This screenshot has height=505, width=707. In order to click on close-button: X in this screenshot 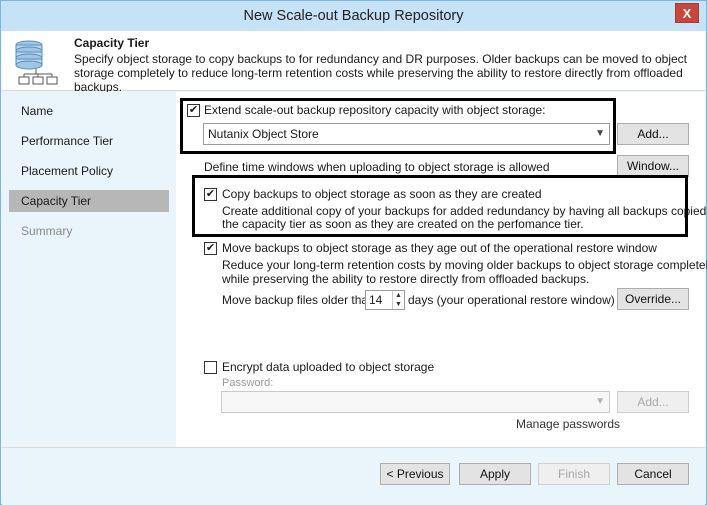, I will do `click(687, 13)`.